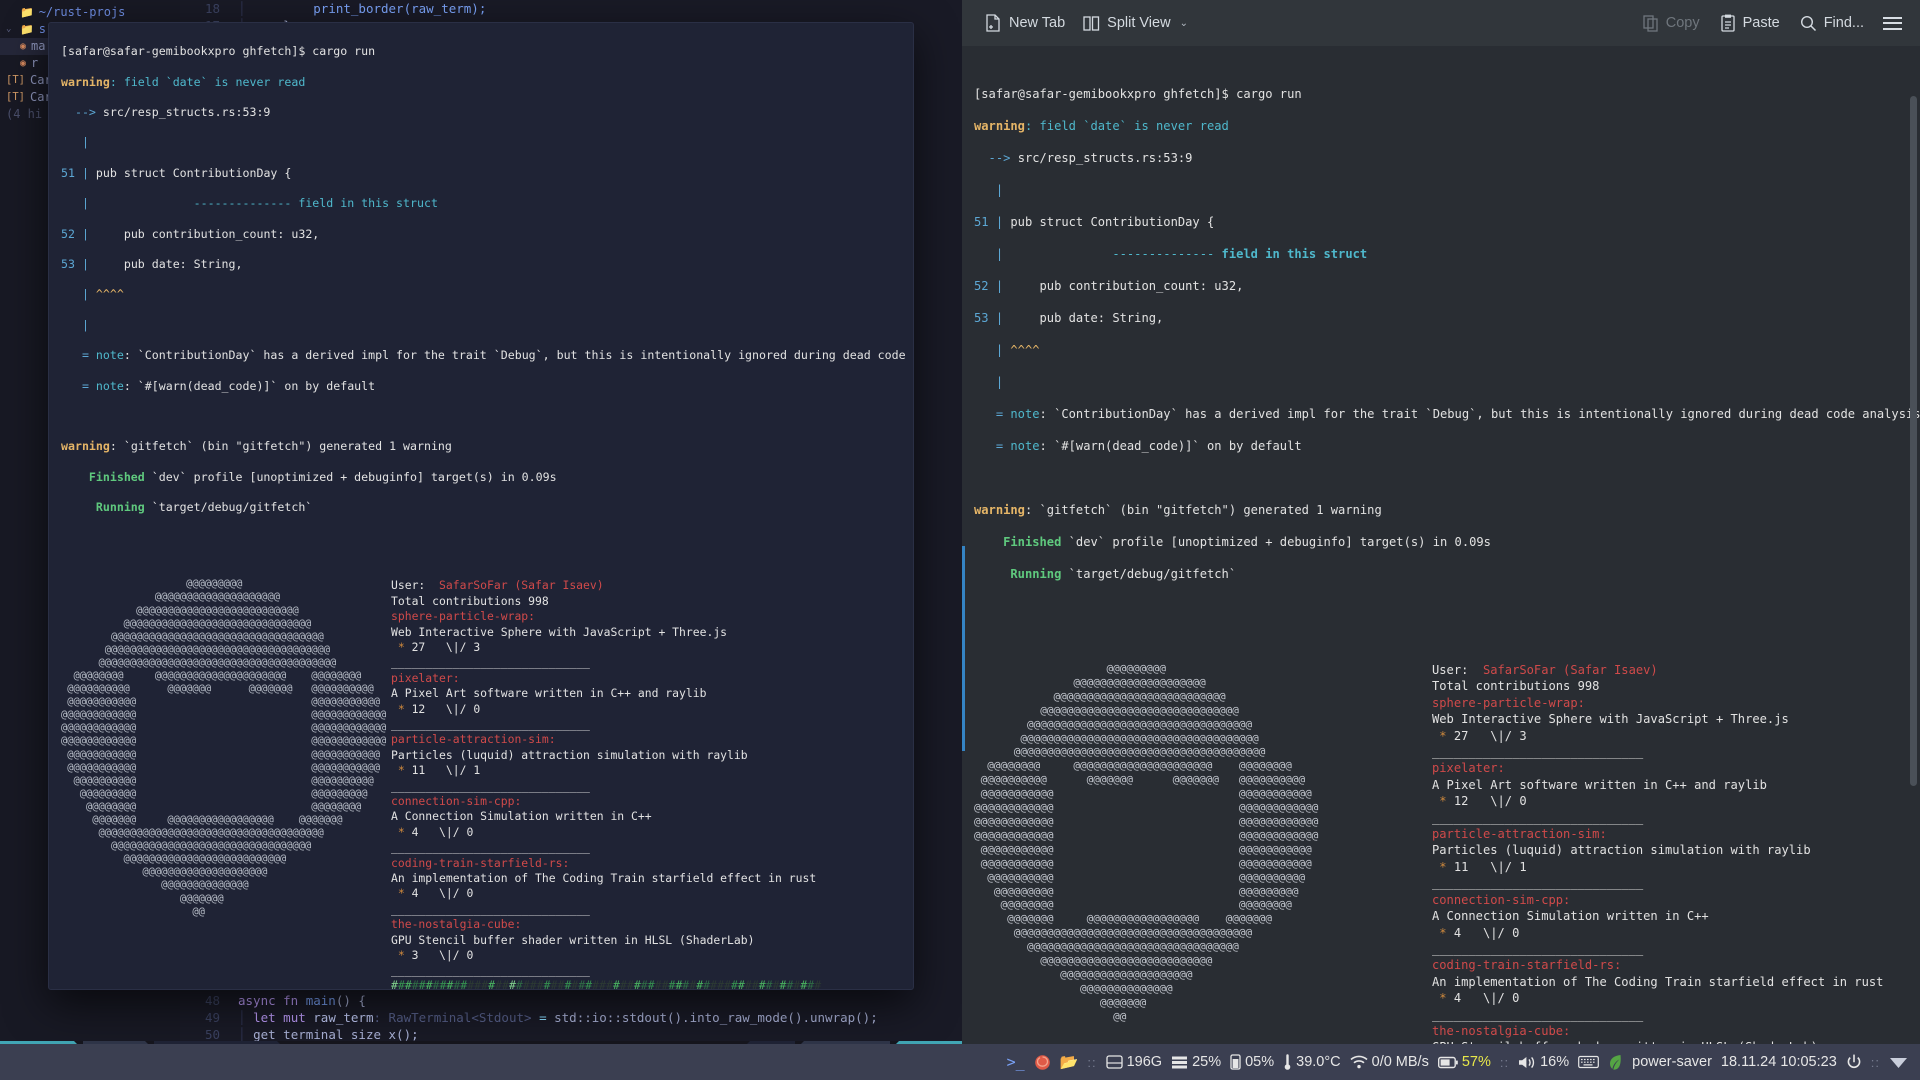 This screenshot has height=1080, width=1920. Describe the element at coordinates (1589, 1062) in the screenshot. I see `keyboard-icon` at that location.